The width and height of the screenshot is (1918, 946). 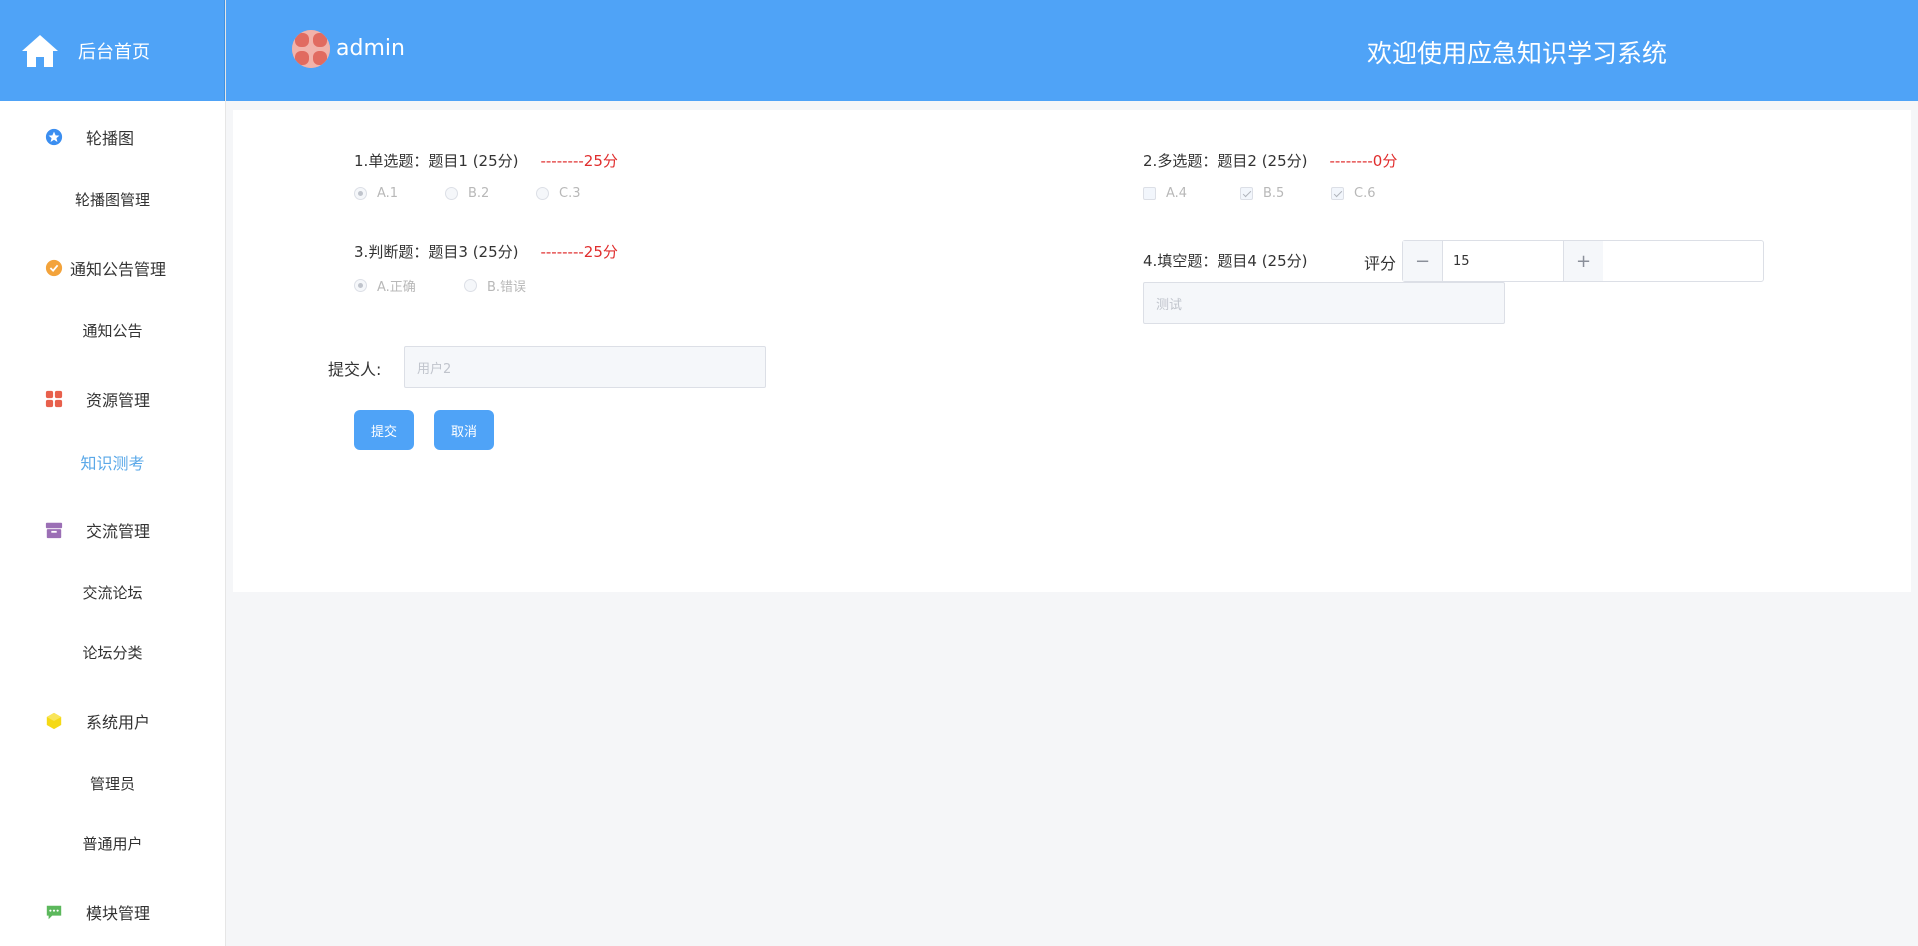 I want to click on question-title: 题目2, so click(x=1237, y=161).